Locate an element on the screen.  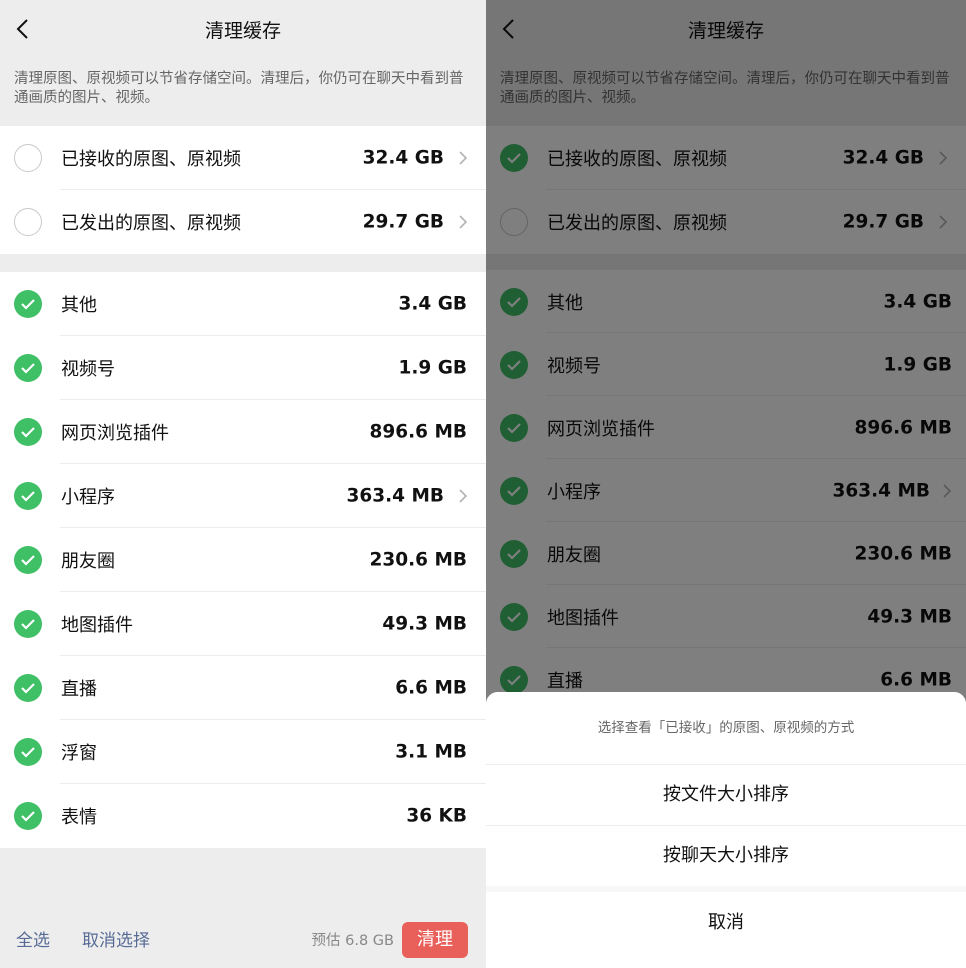
row-label: 表情 is located at coordinates (79, 817).